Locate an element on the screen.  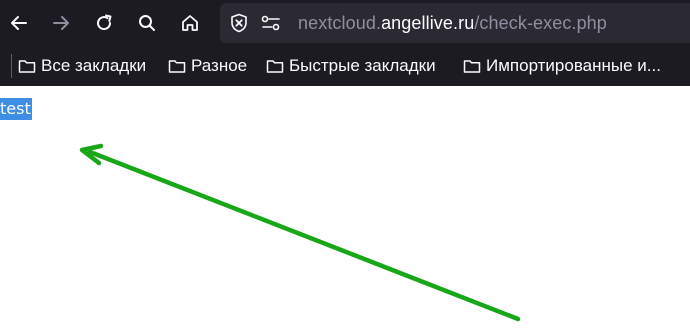
url-path: /check-exec.php is located at coordinates (540, 23).